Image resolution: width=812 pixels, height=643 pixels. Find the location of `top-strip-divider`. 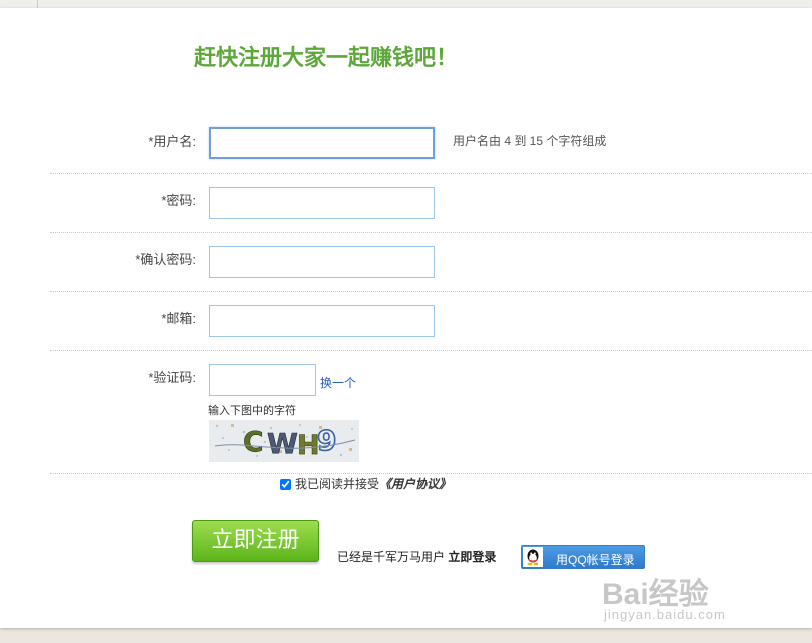

top-strip-divider is located at coordinates (37, 4).